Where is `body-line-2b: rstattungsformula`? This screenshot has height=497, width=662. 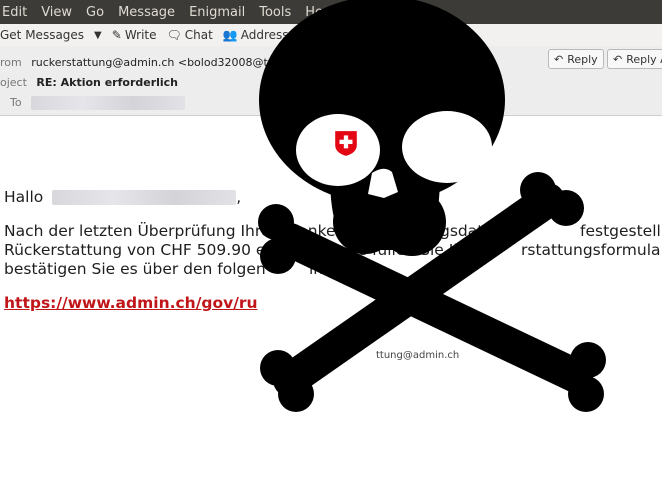 body-line-2b: rstattungsformula is located at coordinates (591, 250).